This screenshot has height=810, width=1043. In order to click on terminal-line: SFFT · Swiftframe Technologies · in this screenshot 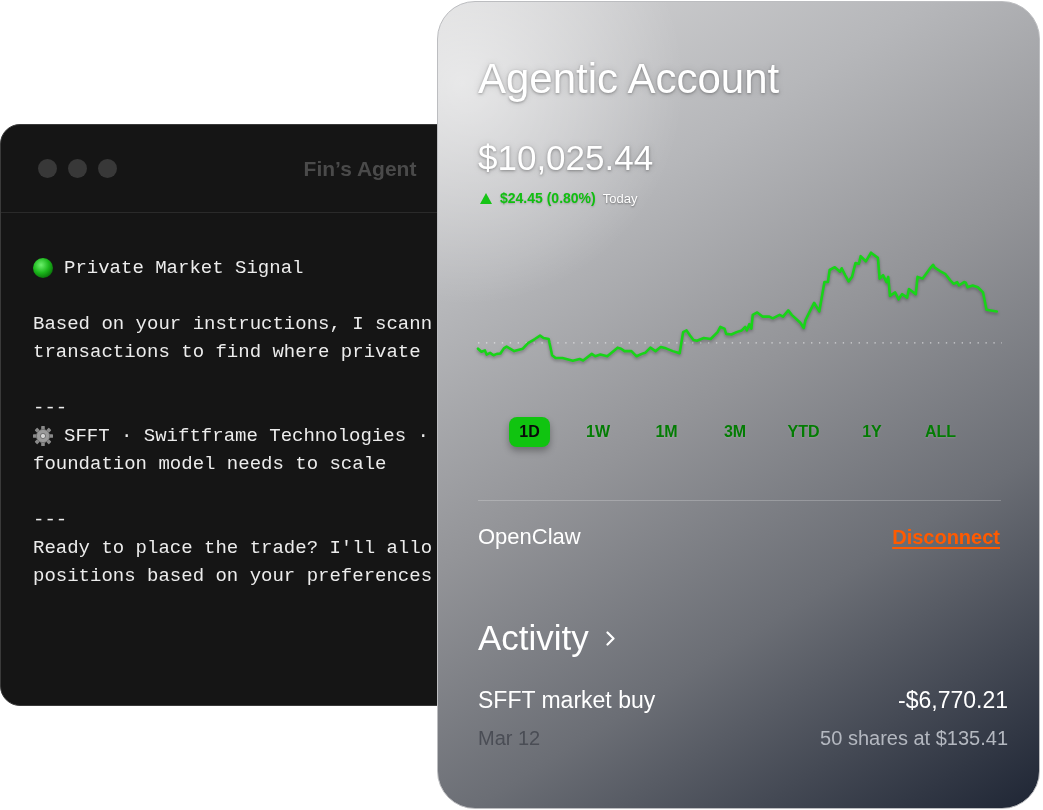, I will do `click(246, 436)`.